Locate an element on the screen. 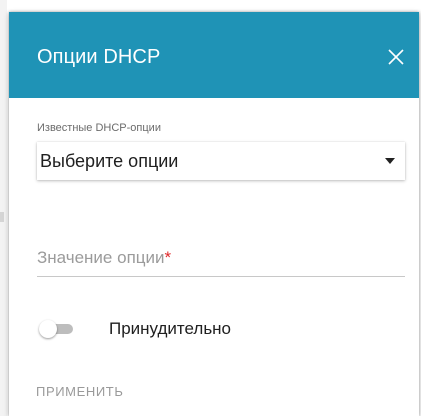 Image resolution: width=421 pixels, height=416 pixels. known-options-label: Известные DHCP-опции is located at coordinates (99, 128).